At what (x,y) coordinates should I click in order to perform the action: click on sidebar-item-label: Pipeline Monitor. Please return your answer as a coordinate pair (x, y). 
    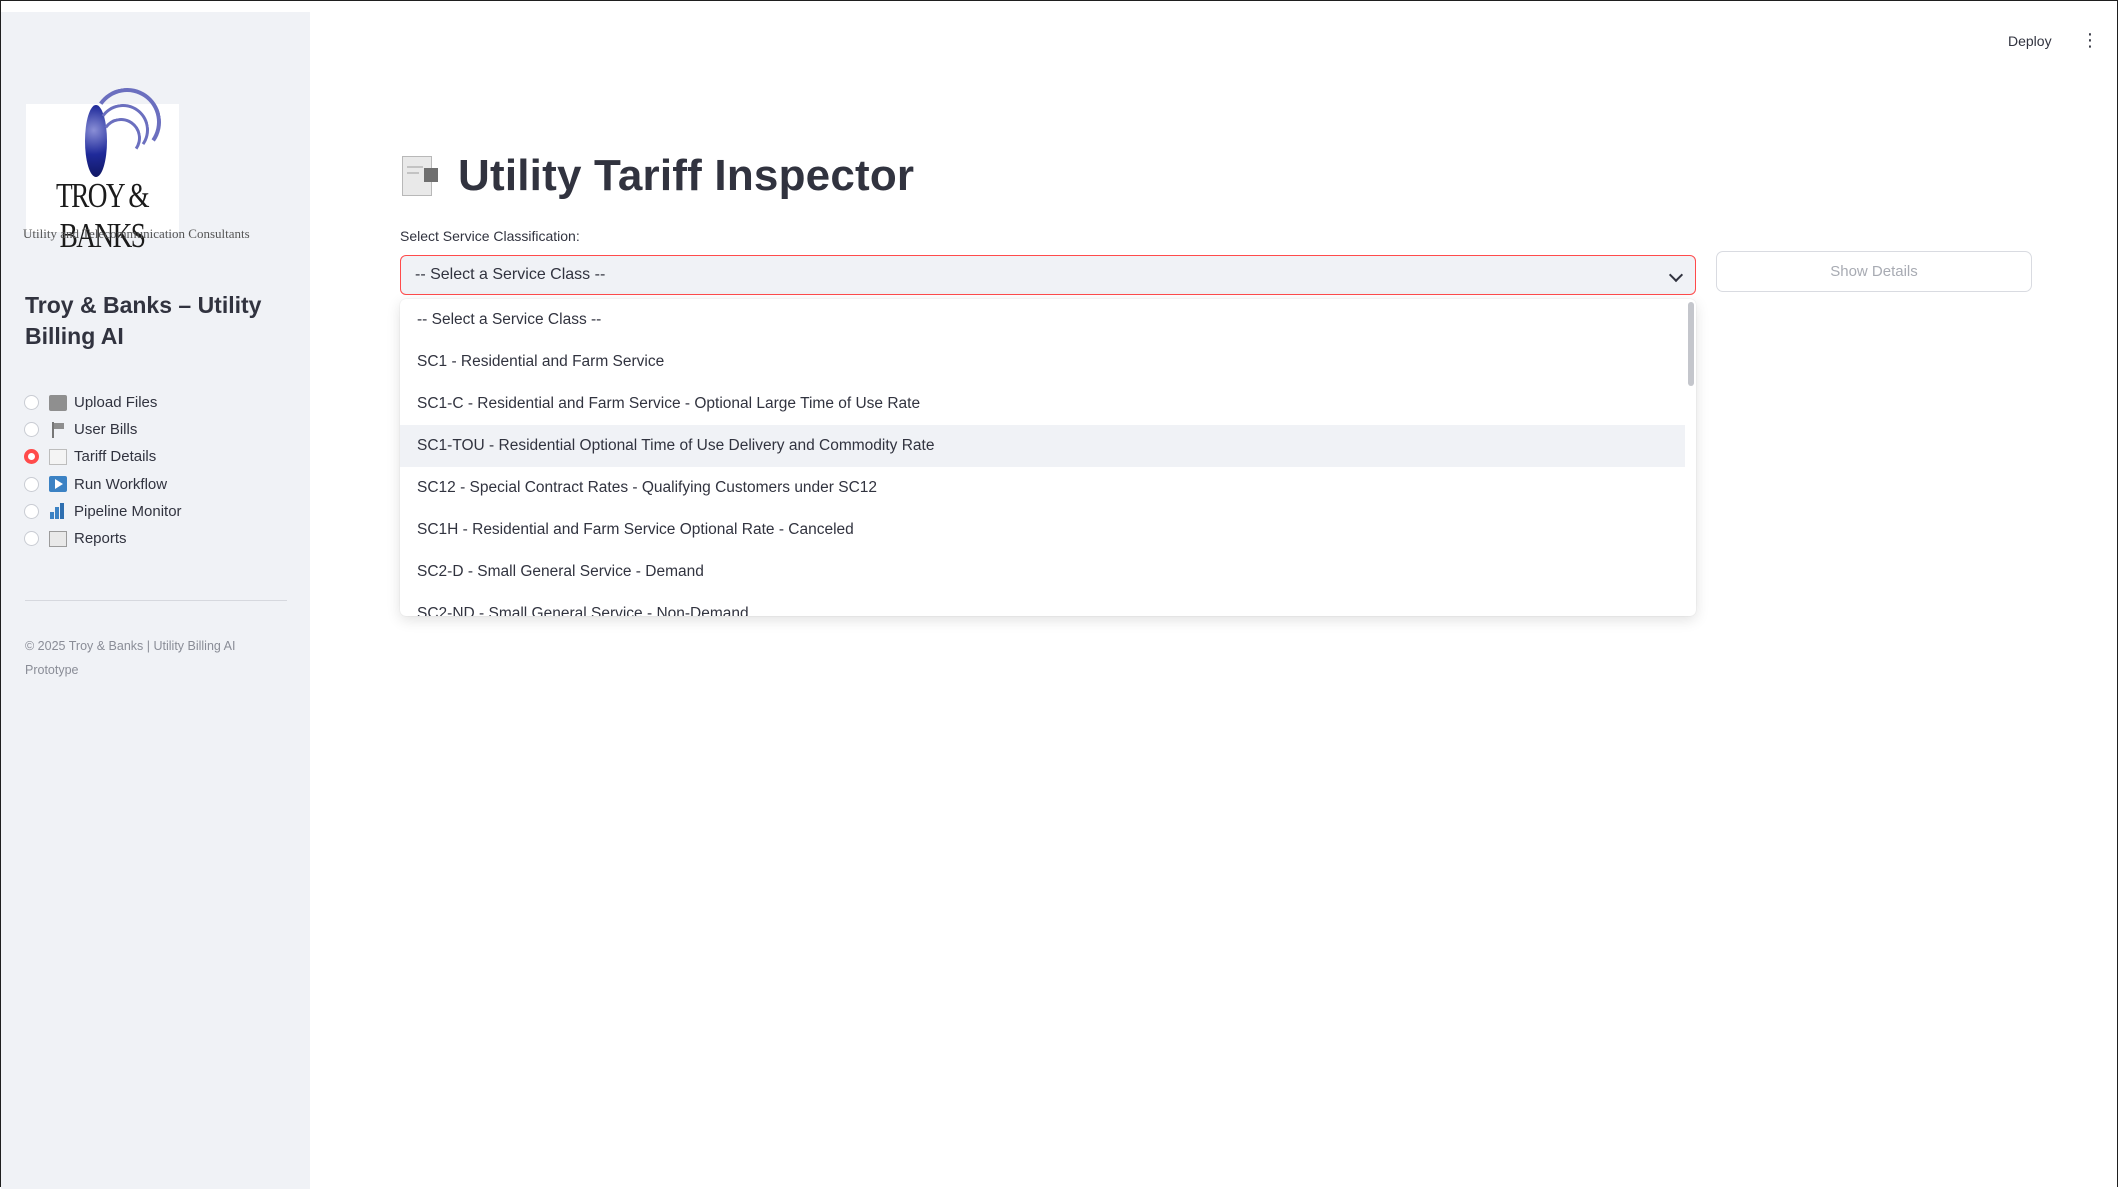
    Looking at the image, I should click on (128, 511).